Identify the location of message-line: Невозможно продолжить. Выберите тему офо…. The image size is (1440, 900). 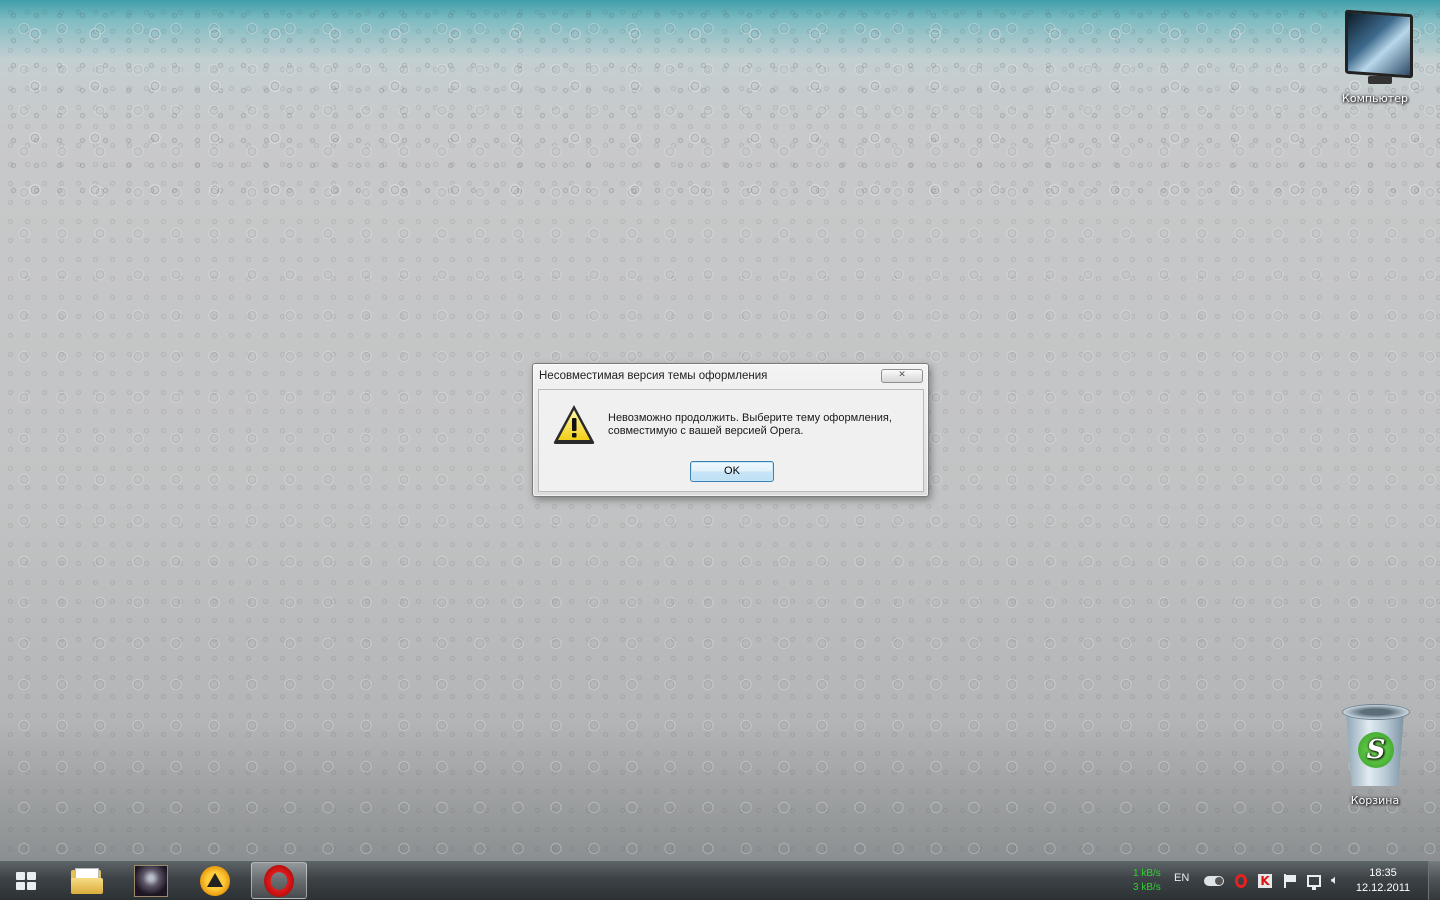
(750, 418).